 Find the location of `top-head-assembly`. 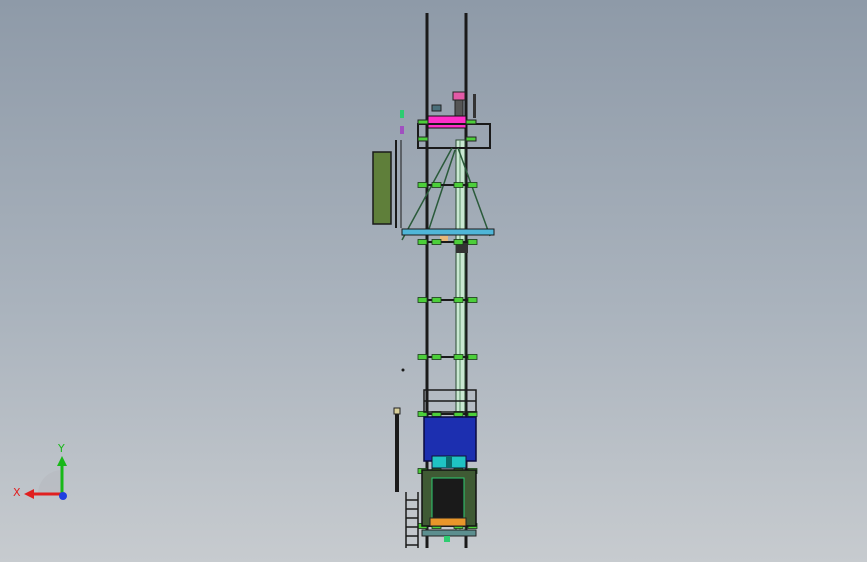

top-head-assembly is located at coordinates (445, 120).